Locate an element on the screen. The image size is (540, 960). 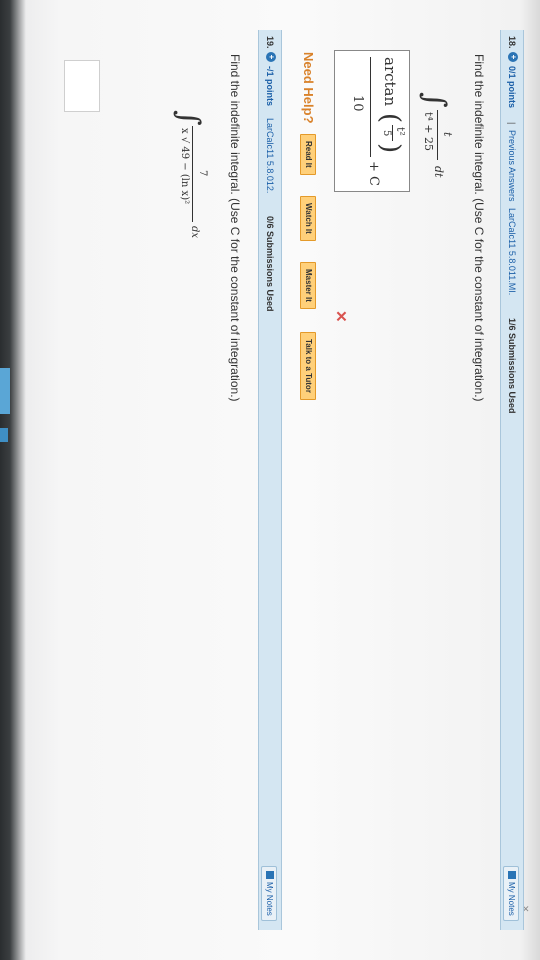
answer-input: arctan ( t² 5 ) 10 + C is located at coordinates (372, 121).